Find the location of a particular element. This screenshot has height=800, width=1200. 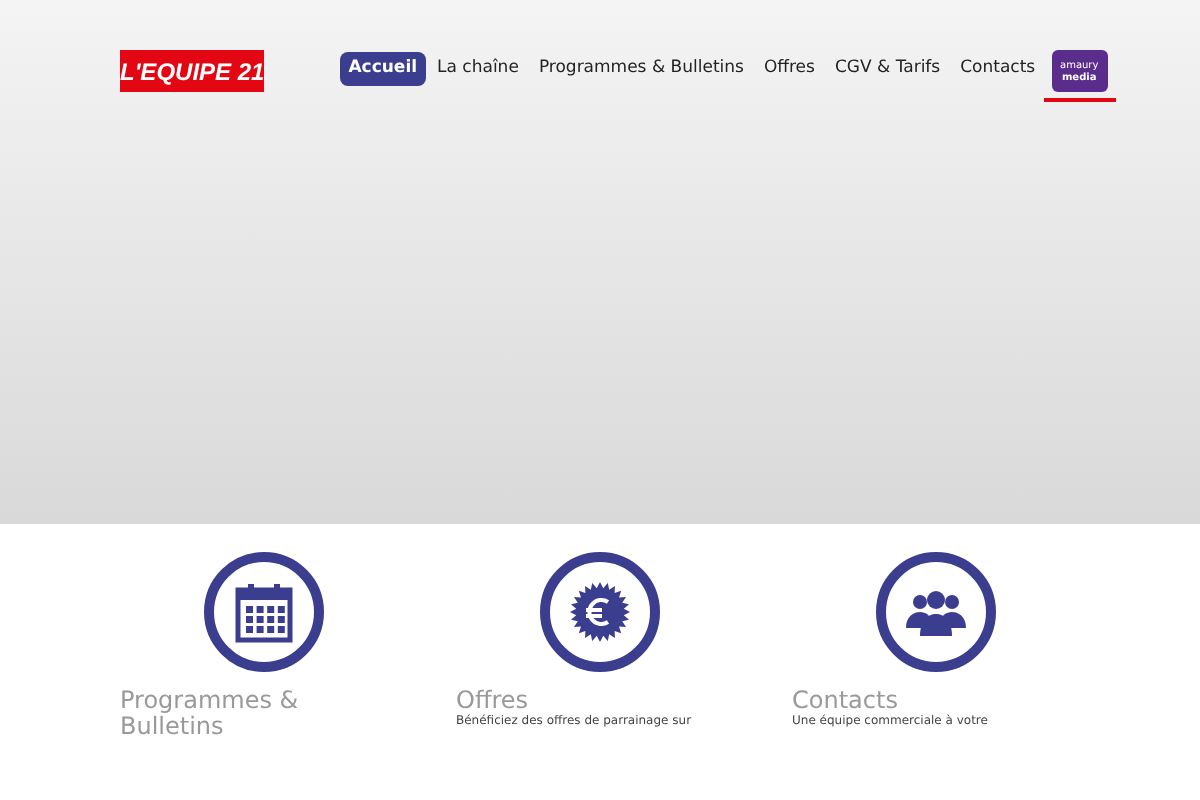

tagline-mark is located at coordinates (1079, 100).